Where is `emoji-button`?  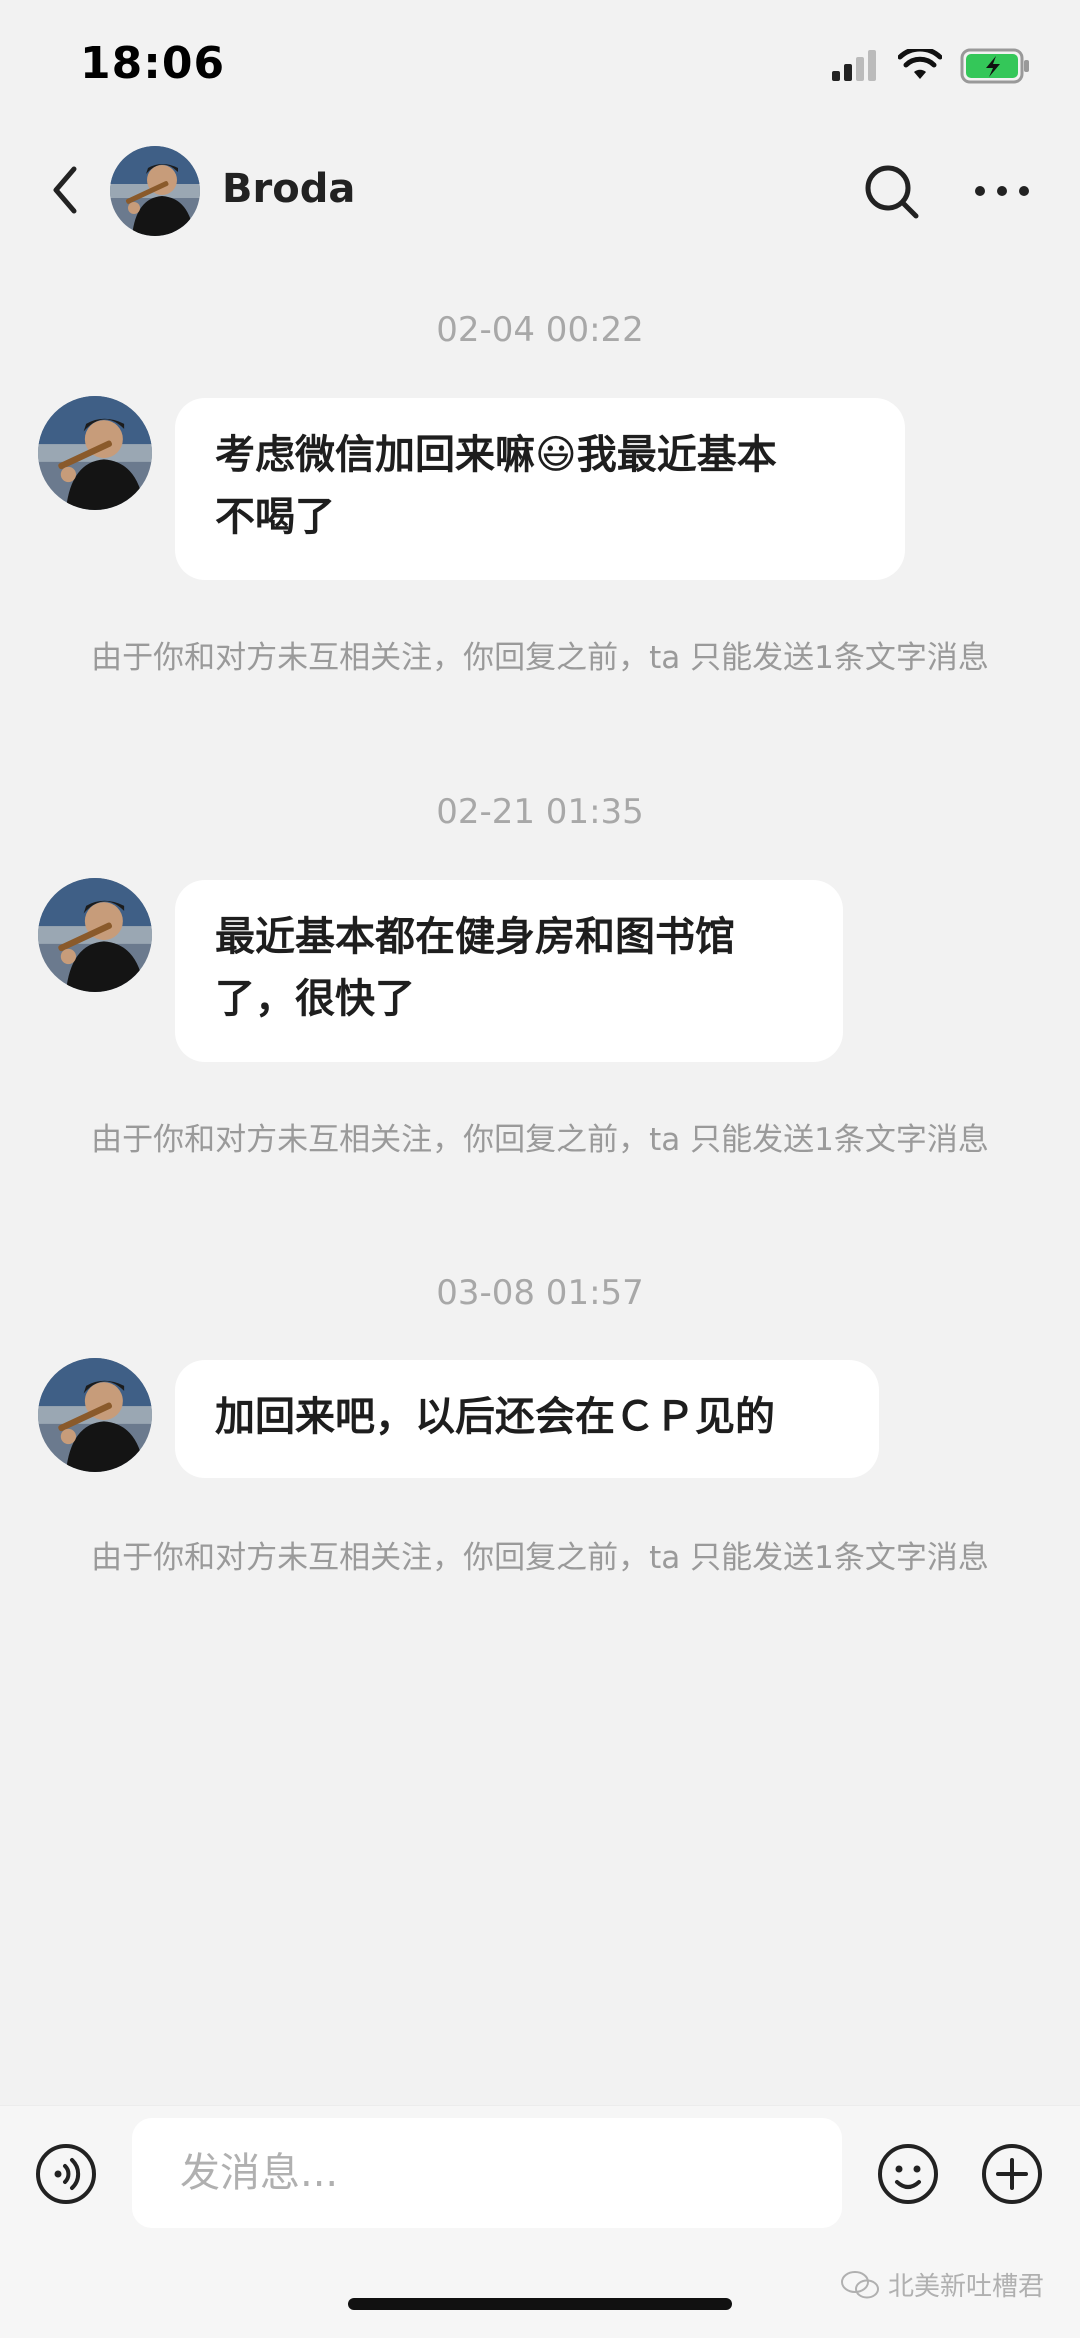
emoji-button is located at coordinates (908, 2174).